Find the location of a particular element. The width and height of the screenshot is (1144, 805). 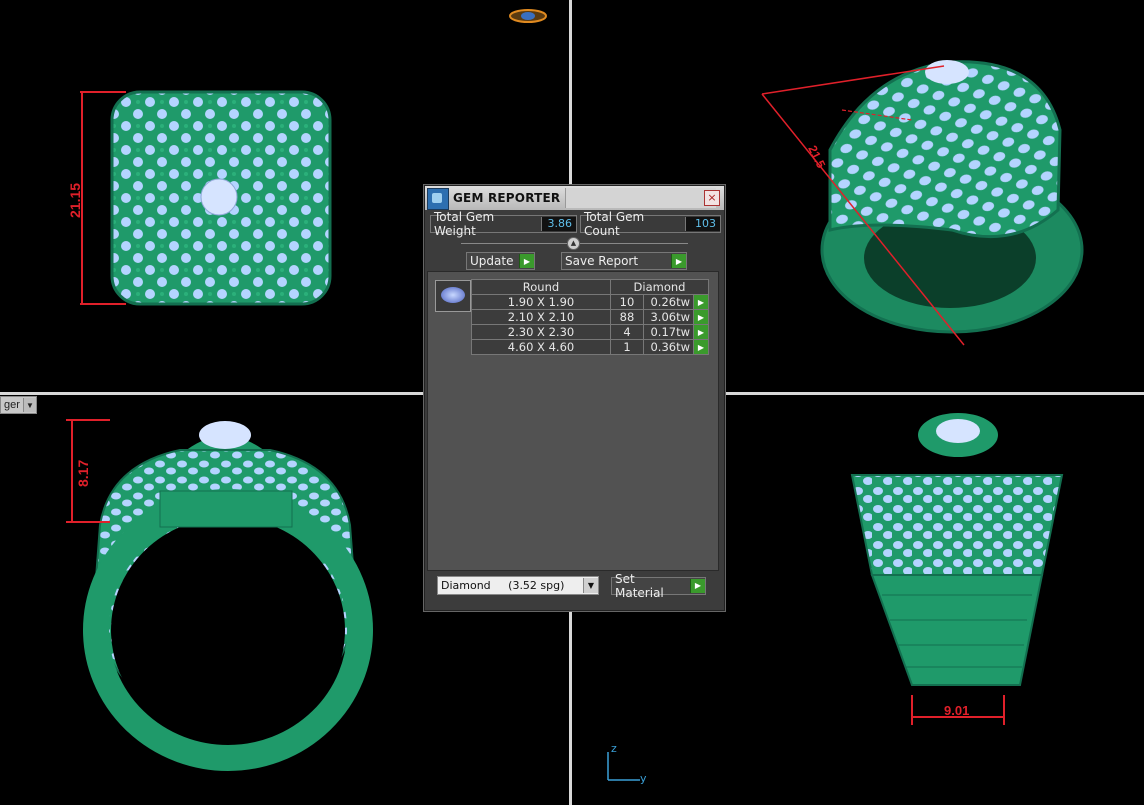

gem-size: 4.60 X 4.60 is located at coordinates (541, 347).